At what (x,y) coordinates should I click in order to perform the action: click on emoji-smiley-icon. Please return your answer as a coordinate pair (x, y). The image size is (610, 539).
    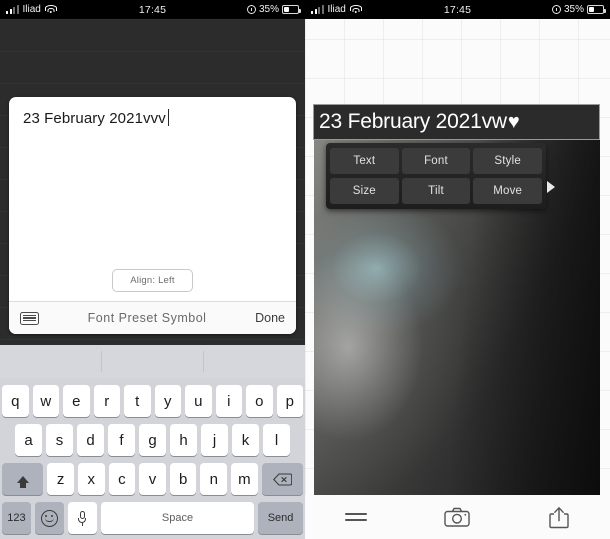
    Looking at the image, I should click on (49, 518).